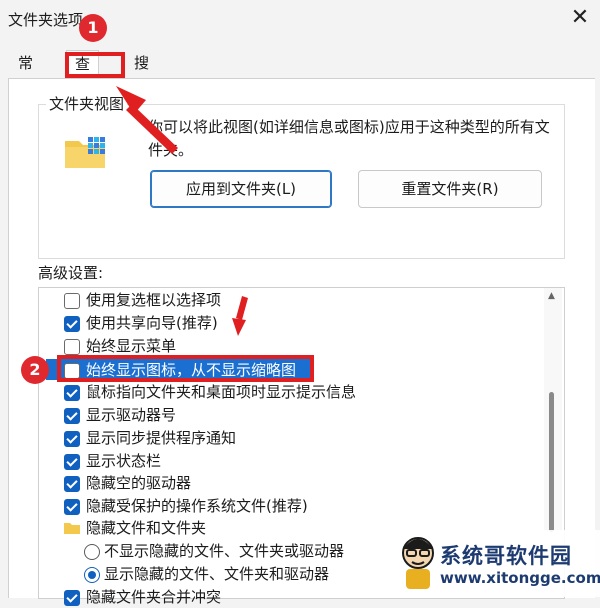 The image size is (600, 608). What do you see at coordinates (182, 211) in the screenshot?
I see `arrow-icons` at bounding box center [182, 211].